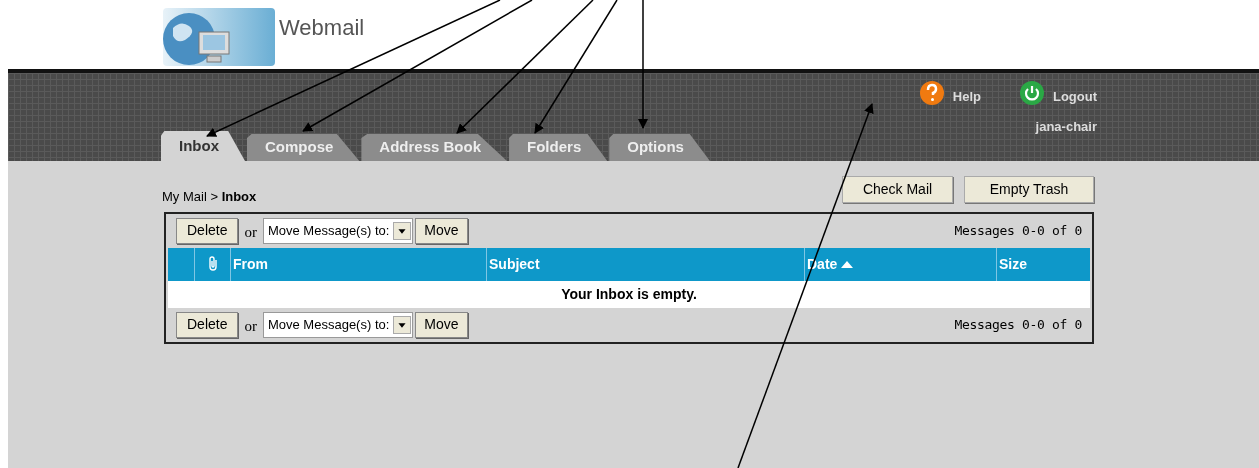  I want to click on breadcrumb: My Mail > Inbox, so click(209, 197).